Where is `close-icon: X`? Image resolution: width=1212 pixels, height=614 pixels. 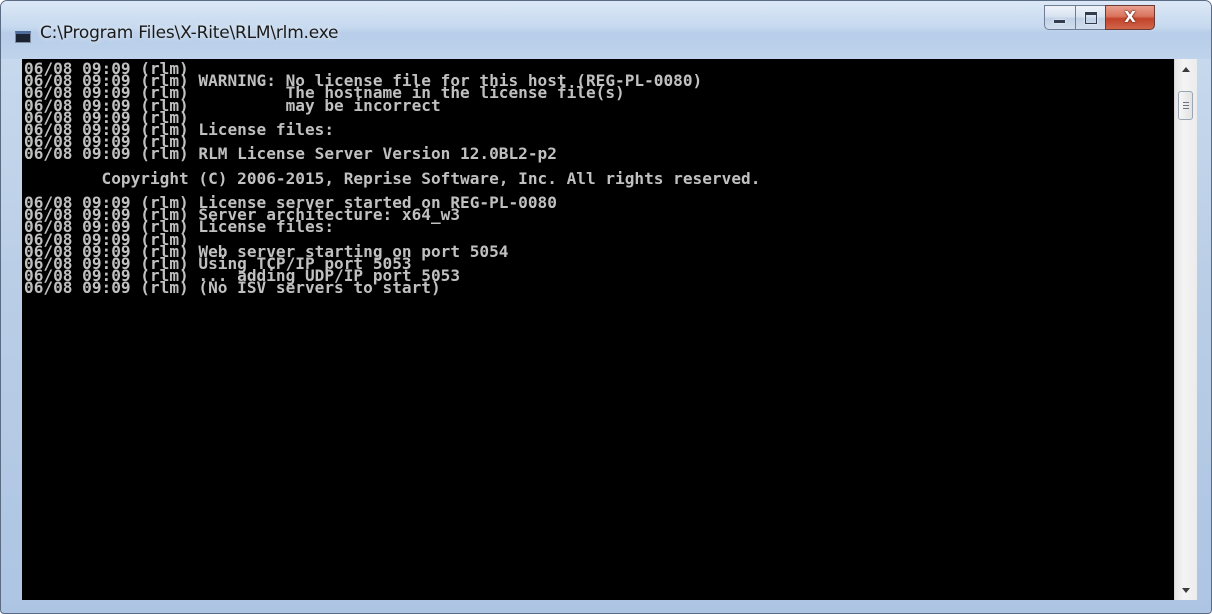
close-icon: X is located at coordinates (1130, 17).